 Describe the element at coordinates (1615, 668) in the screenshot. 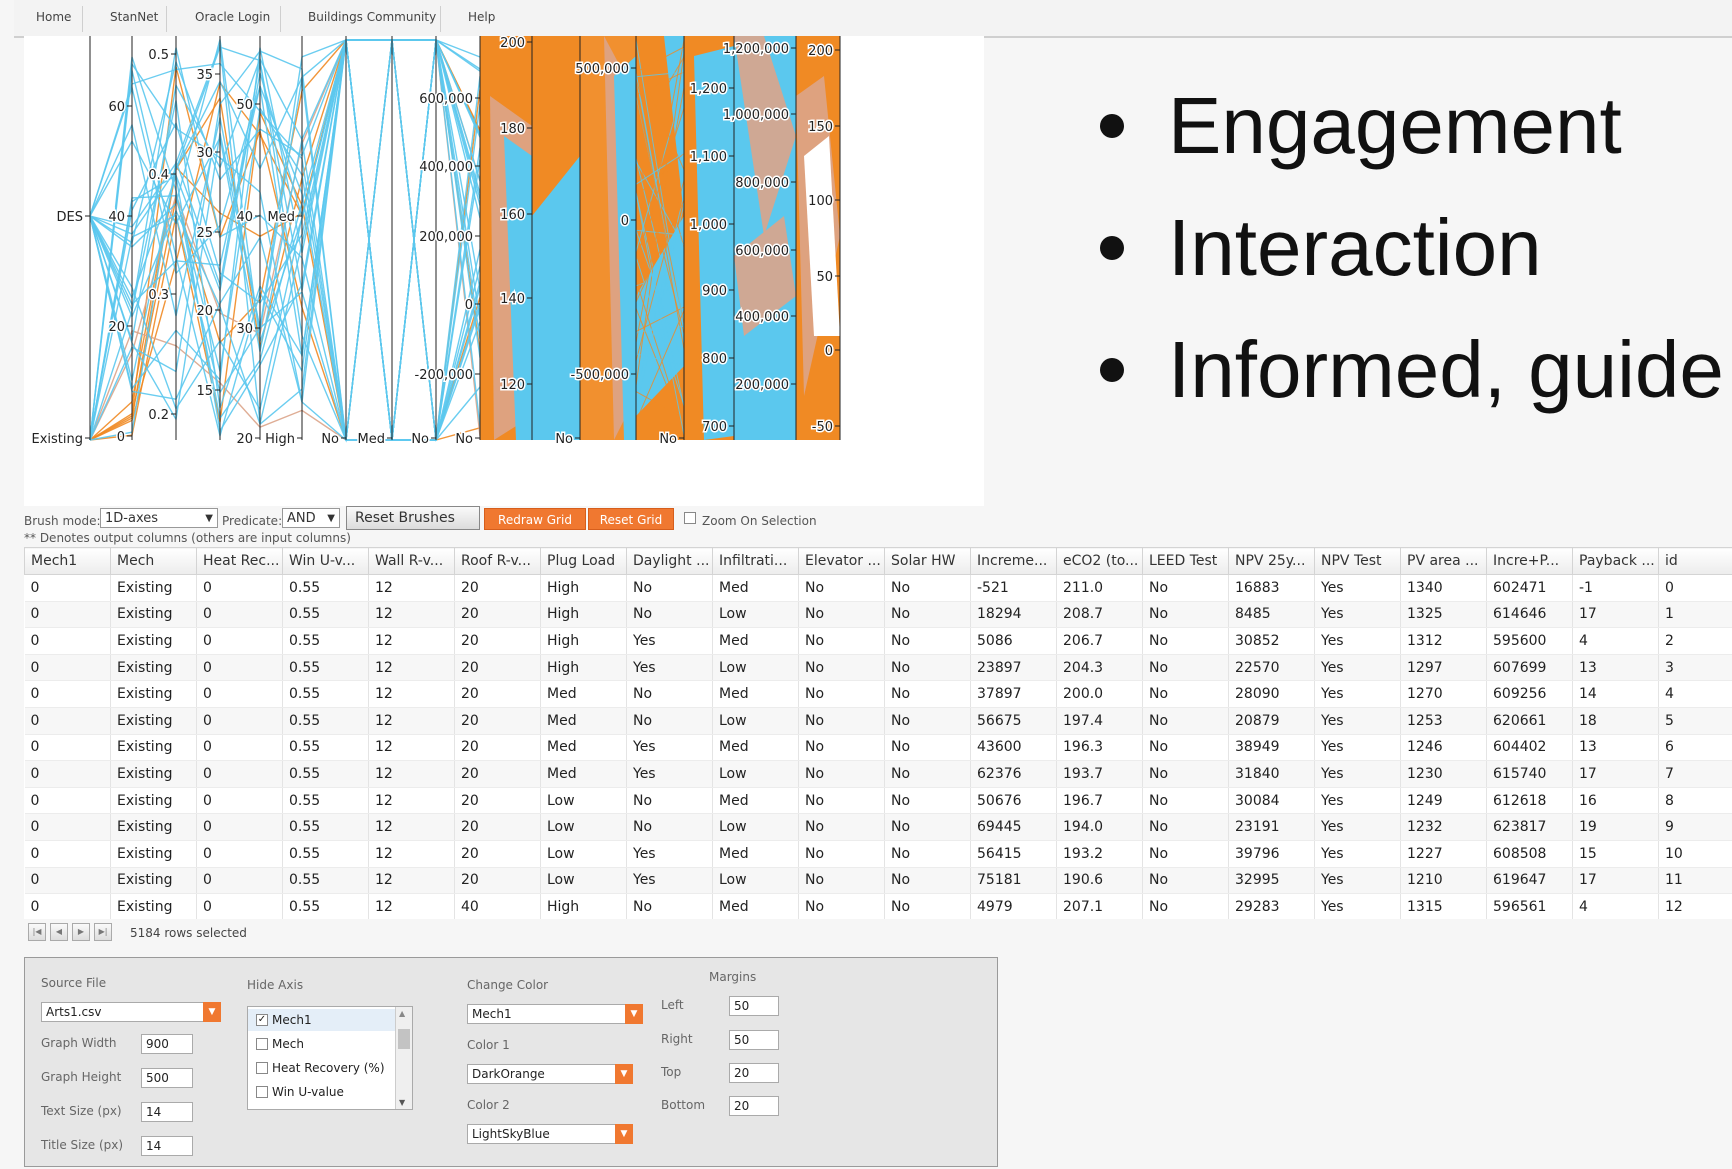

I see `table-cell: 13` at that location.